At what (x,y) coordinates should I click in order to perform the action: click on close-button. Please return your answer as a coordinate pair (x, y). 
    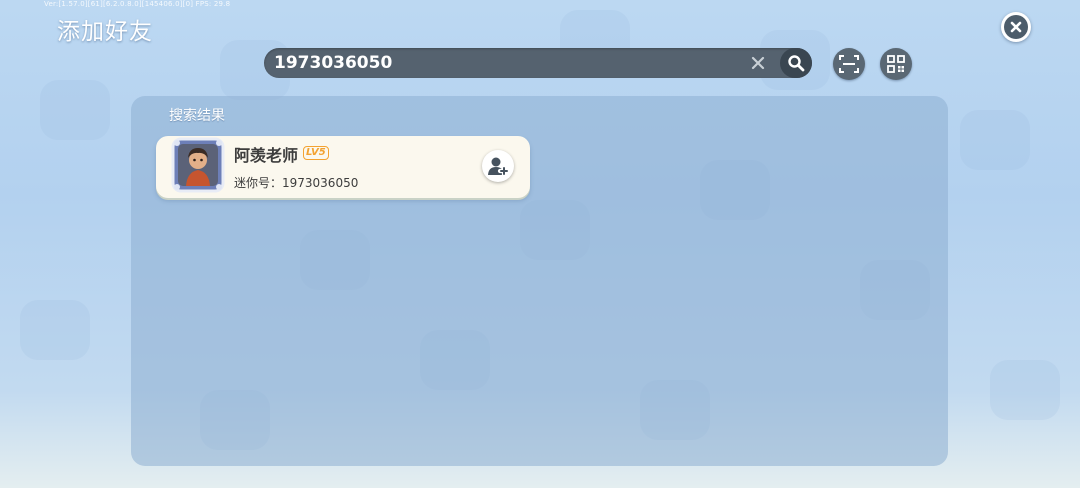
    Looking at the image, I should click on (1016, 27).